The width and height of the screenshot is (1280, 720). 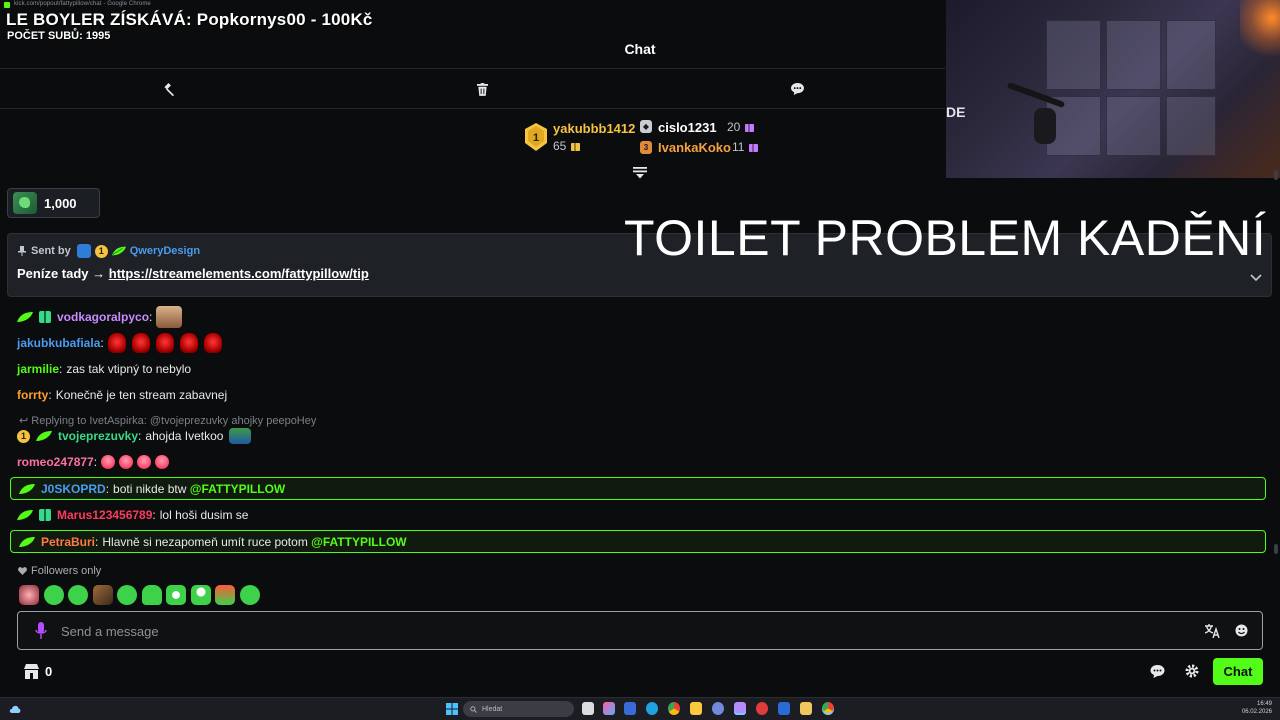 What do you see at coordinates (472, 89) in the screenshot?
I see `mod-toolbar` at bounding box center [472, 89].